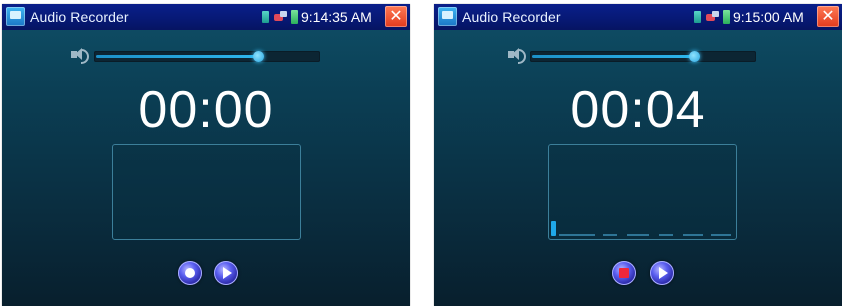 Image resolution: width=842 pixels, height=306 pixels. What do you see at coordinates (768, 17) in the screenshot?
I see `status-clock: 9:15:00 AM` at bounding box center [768, 17].